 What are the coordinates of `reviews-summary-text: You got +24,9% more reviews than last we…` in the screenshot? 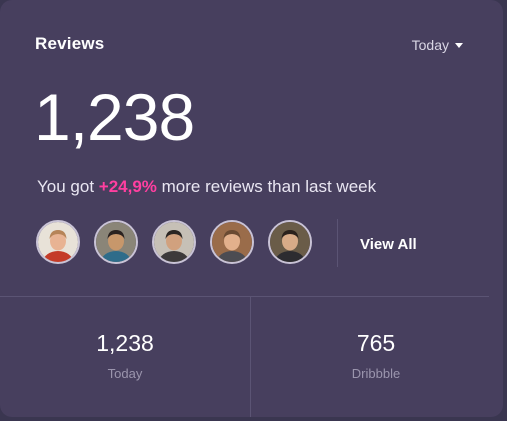 It's located at (206, 187).